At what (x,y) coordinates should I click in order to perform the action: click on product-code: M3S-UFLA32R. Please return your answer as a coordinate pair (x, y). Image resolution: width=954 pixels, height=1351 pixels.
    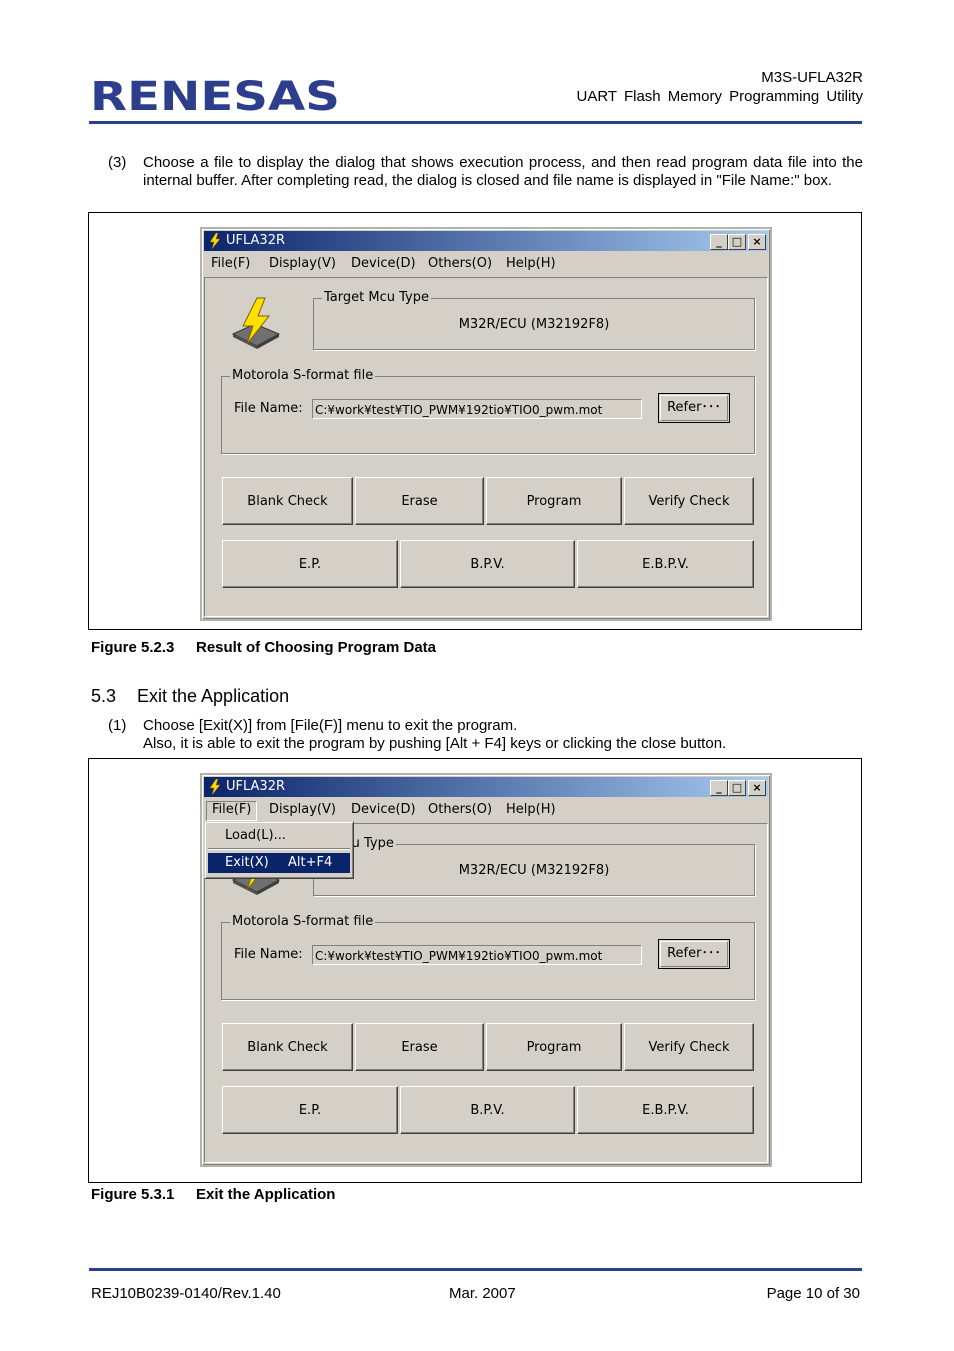
    Looking at the image, I should click on (812, 77).